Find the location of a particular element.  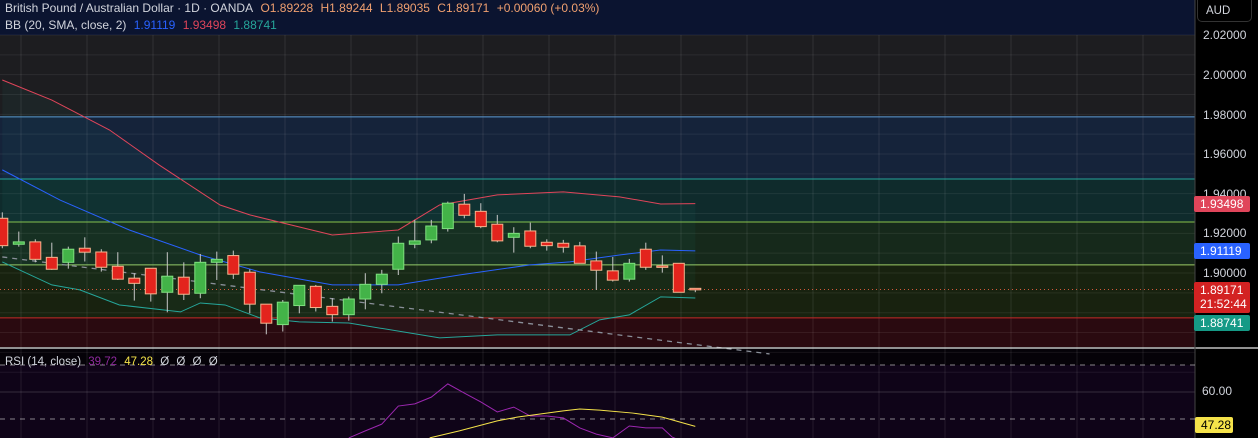

rsi-ma-tag: 47.28 is located at coordinates (1214, 425).